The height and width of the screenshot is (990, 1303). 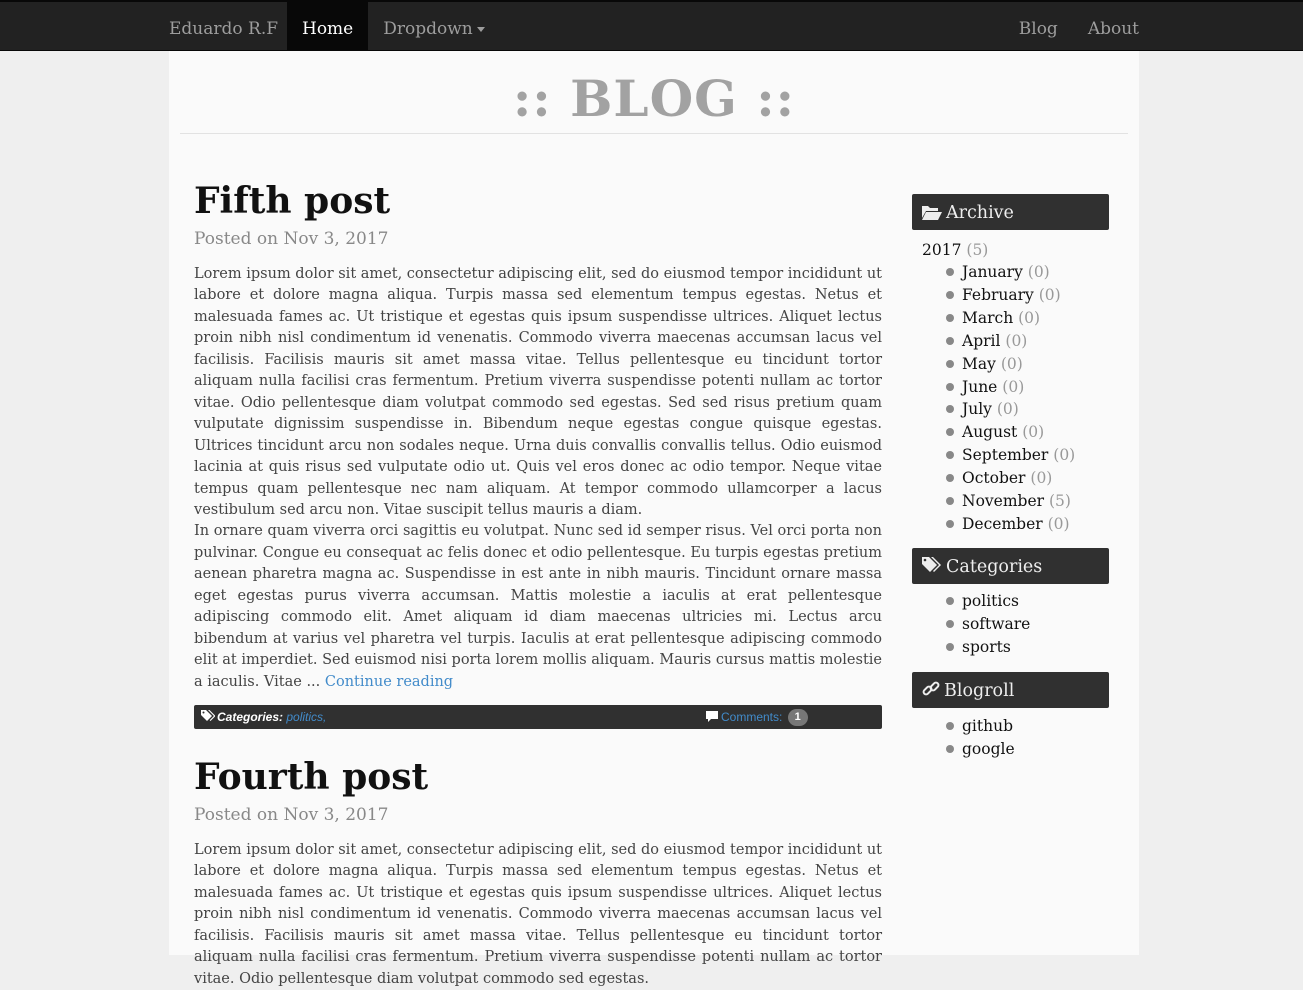 I want to click on nav-right: Blog About, so click(x=1071, y=26).